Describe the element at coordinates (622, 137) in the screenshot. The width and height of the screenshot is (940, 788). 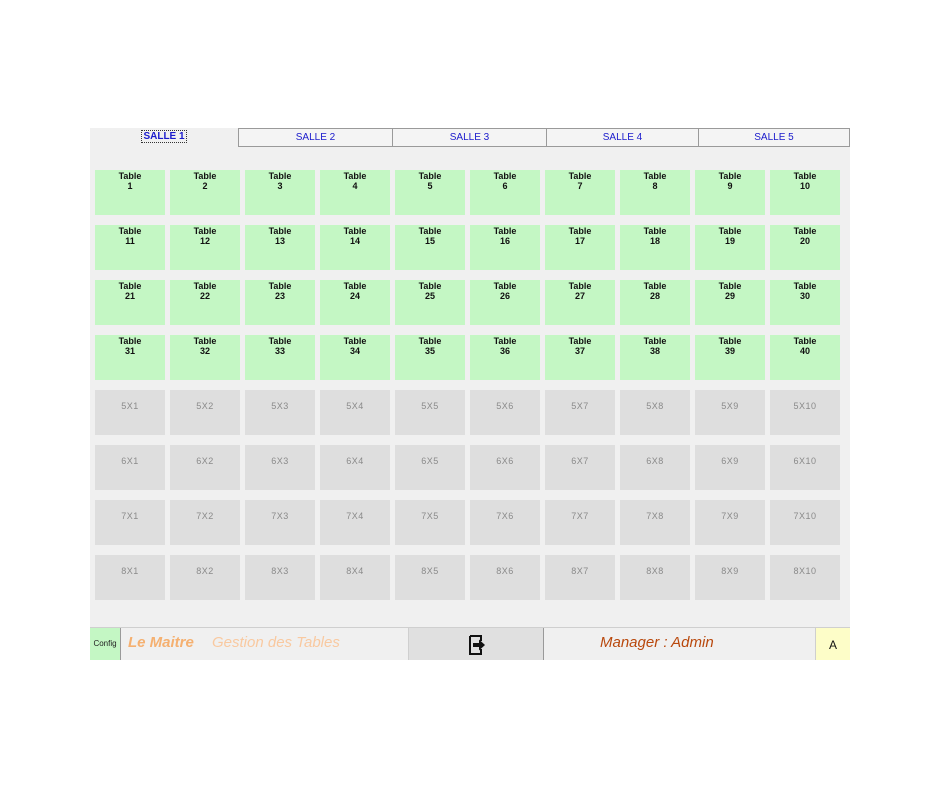
I see `tab-salle-4: SALLE 4` at that location.